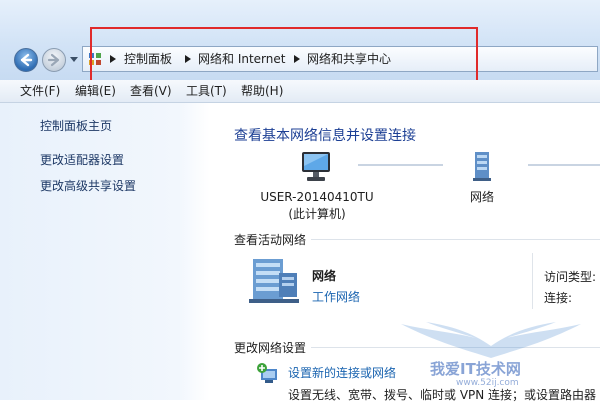  Describe the element at coordinates (275, 280) in the screenshot. I see `active-network-icon` at that location.